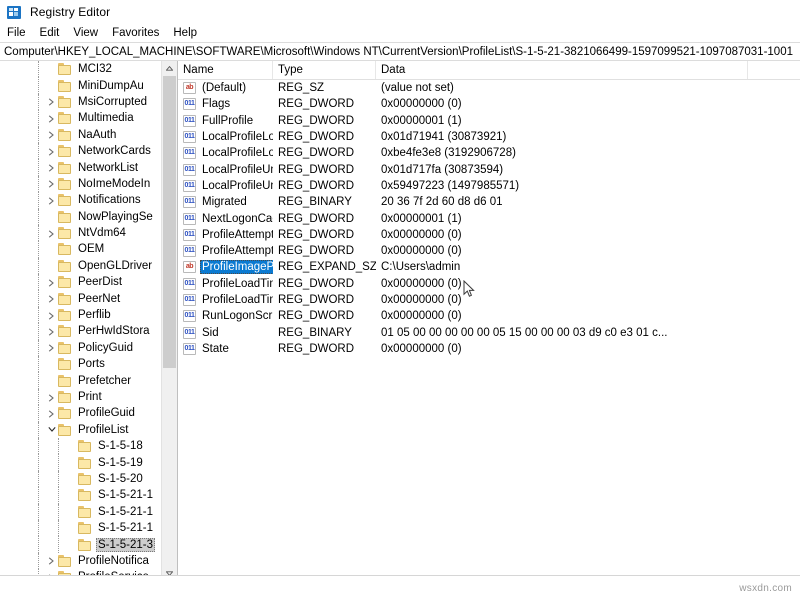 The height and width of the screenshot is (598, 800). I want to click on value-name-cell: 011 Sid, so click(225, 333).